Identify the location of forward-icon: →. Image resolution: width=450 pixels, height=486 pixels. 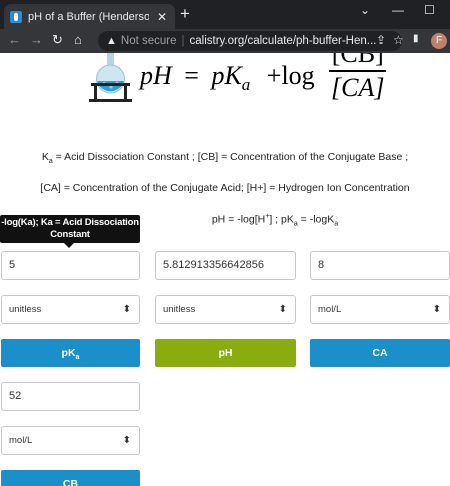
(36, 39).